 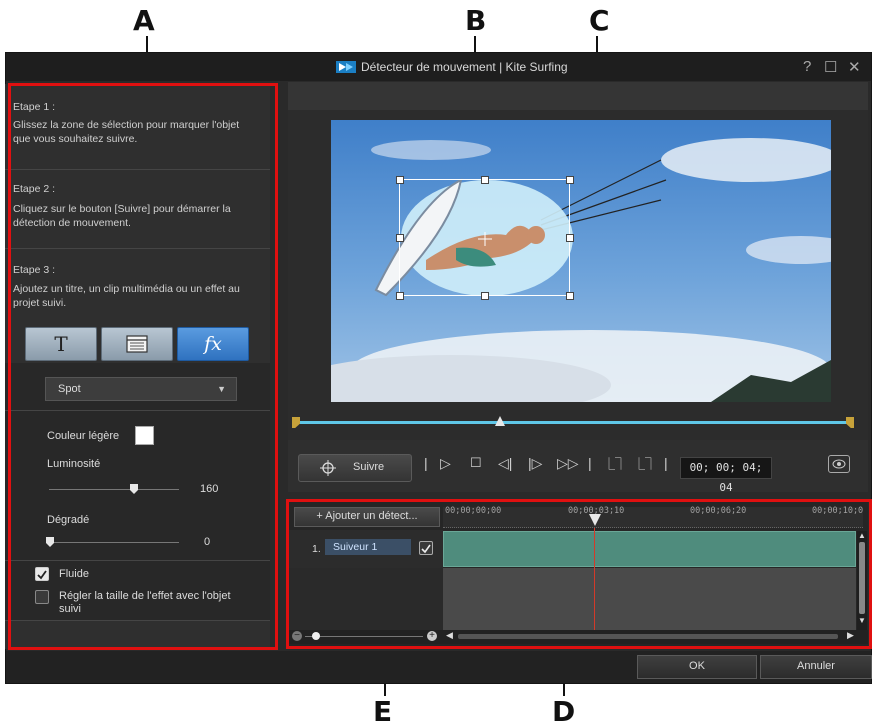 What do you see at coordinates (839, 464) in the screenshot?
I see `preview-toggle-icon` at bounding box center [839, 464].